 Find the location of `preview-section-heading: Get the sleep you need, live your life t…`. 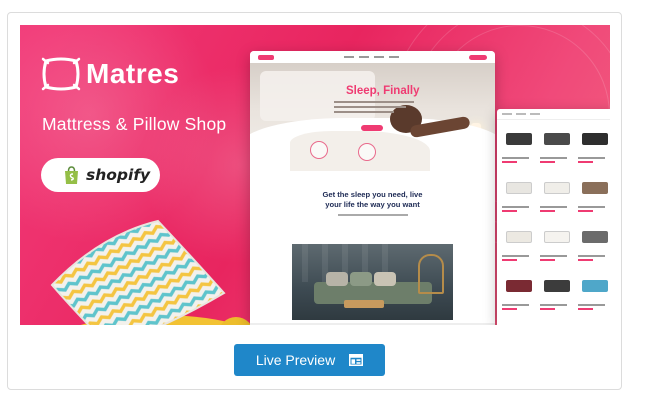

preview-section-heading: Get the sleep you need, live your life t… is located at coordinates (372, 197).